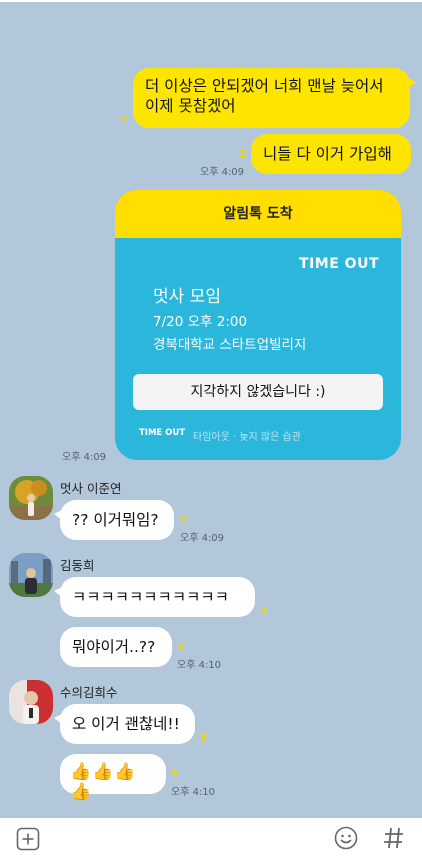 This screenshot has height=858, width=422. Describe the element at coordinates (258, 392) in the screenshot. I see `cta-button: 지각하지 않겠습니다 :)` at that location.